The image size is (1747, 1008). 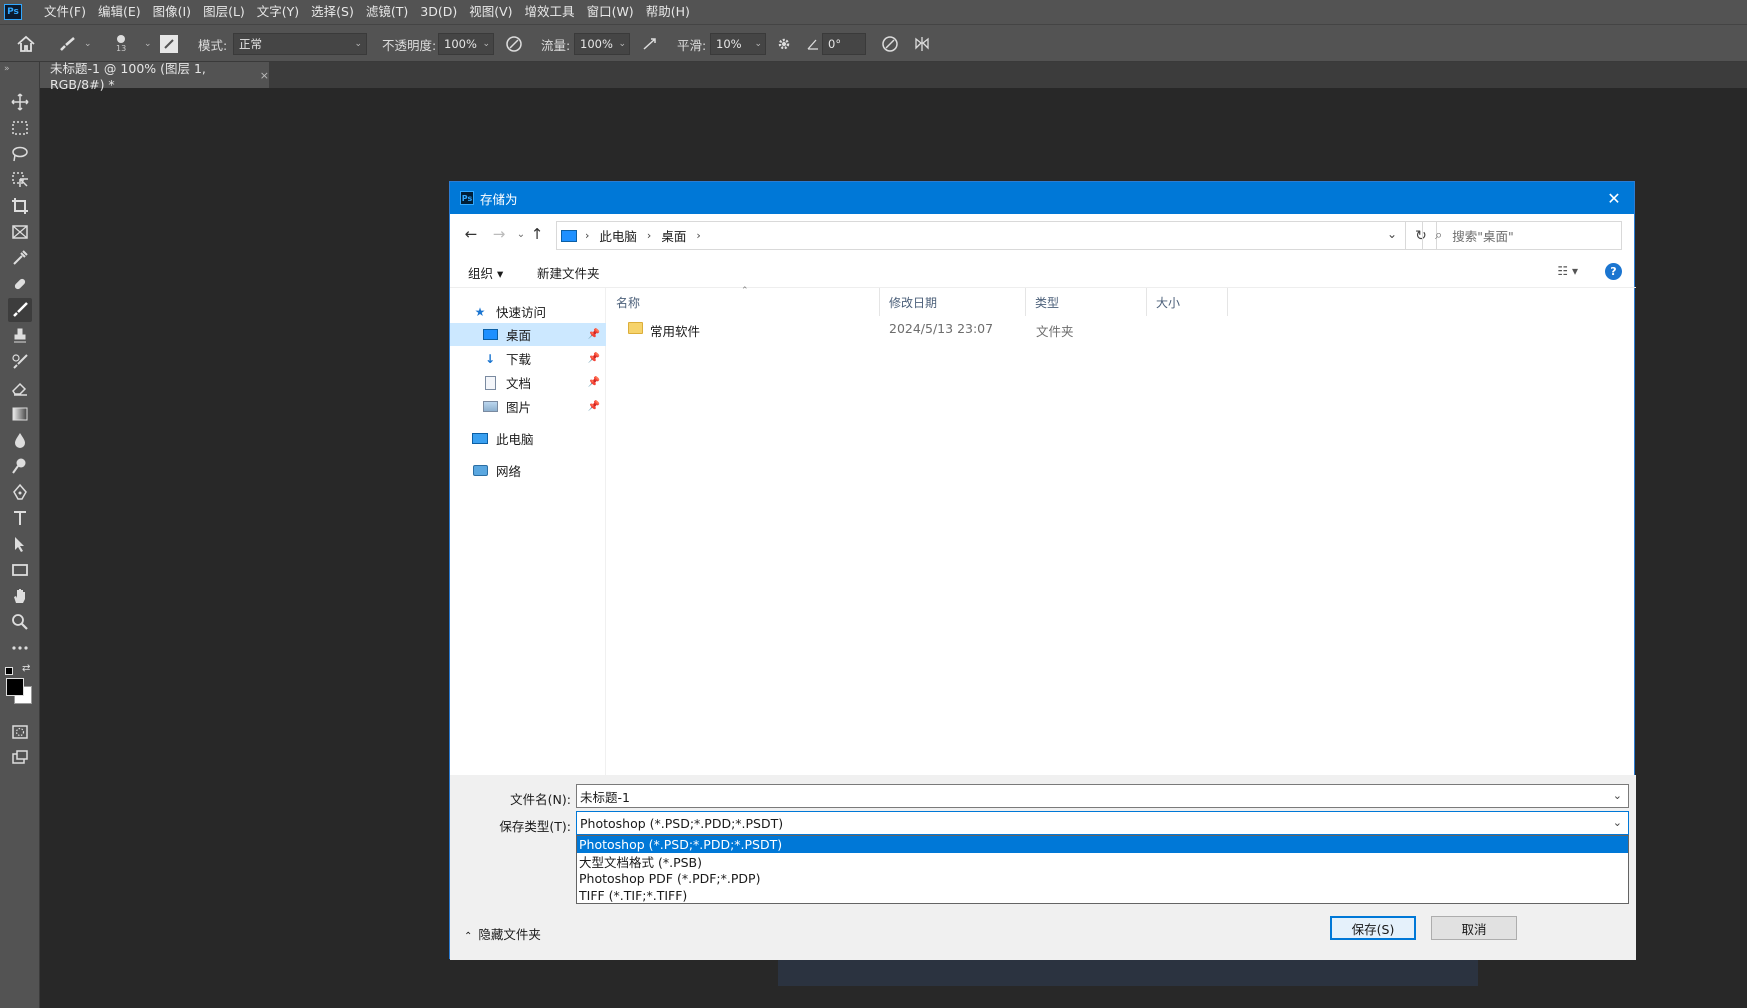 I want to click on menu-file: 文件(F), so click(x=65, y=12).